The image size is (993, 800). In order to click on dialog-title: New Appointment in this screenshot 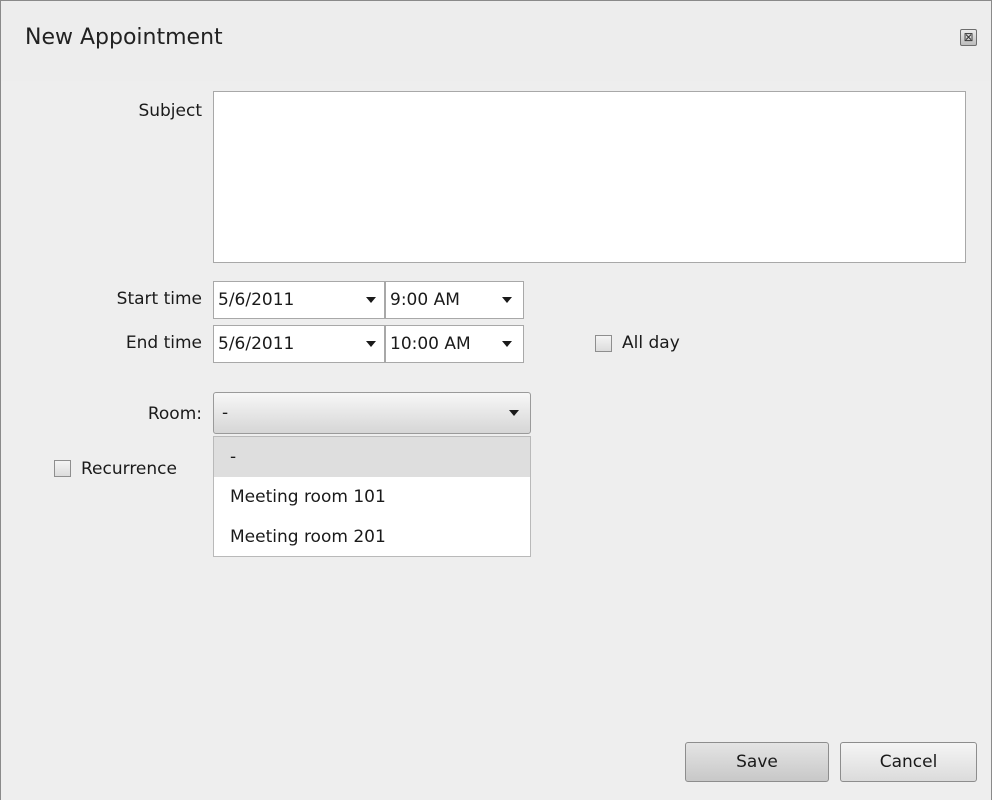, I will do `click(124, 37)`.